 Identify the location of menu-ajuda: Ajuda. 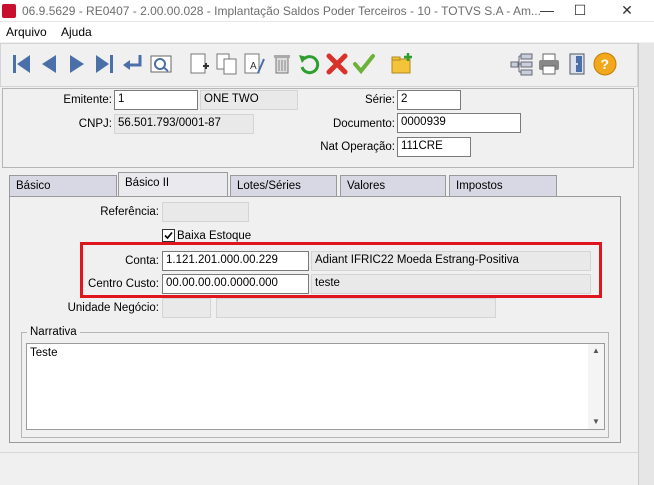
(76, 32).